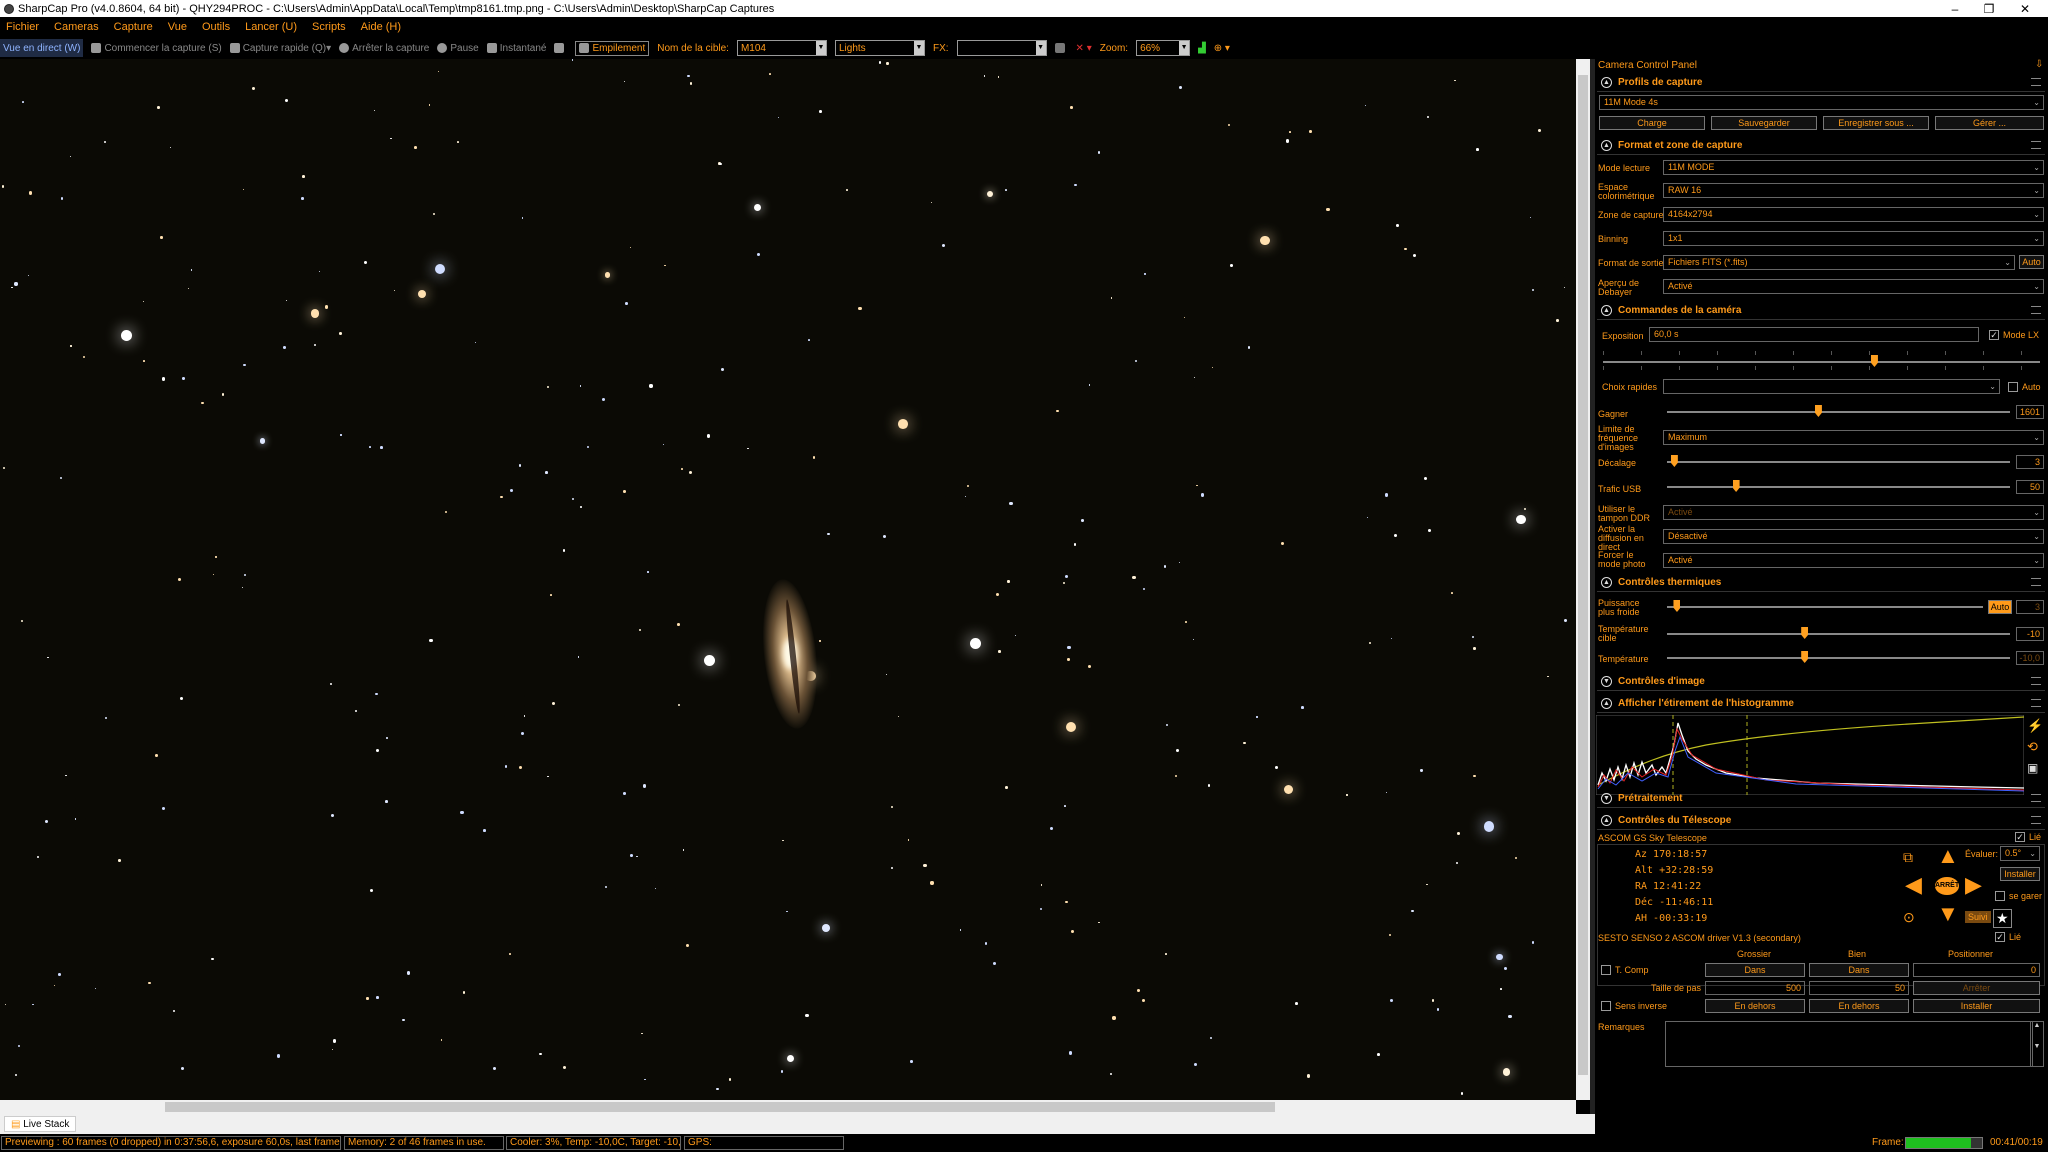 The height and width of the screenshot is (1152, 2048). What do you see at coordinates (1814, 334) in the screenshot?
I see `exposure-input: 60,0 s` at bounding box center [1814, 334].